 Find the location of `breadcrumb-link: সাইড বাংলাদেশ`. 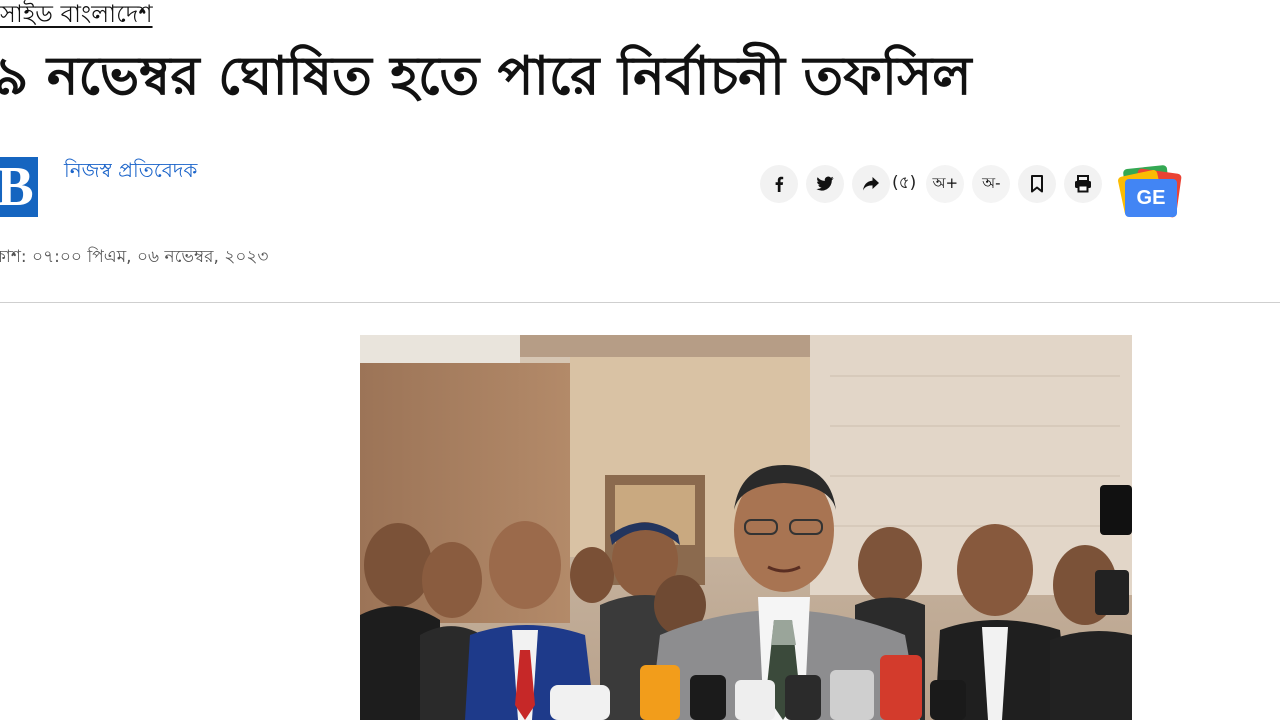

breadcrumb-link: সাইড বাংলাদেশ is located at coordinates (76, 18).